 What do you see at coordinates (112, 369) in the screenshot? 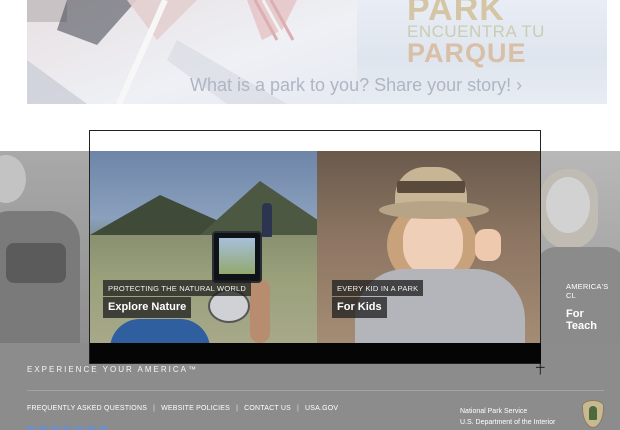
I see `footer-tagline: EXPERIENCE YOUR AMERICA™` at bounding box center [112, 369].